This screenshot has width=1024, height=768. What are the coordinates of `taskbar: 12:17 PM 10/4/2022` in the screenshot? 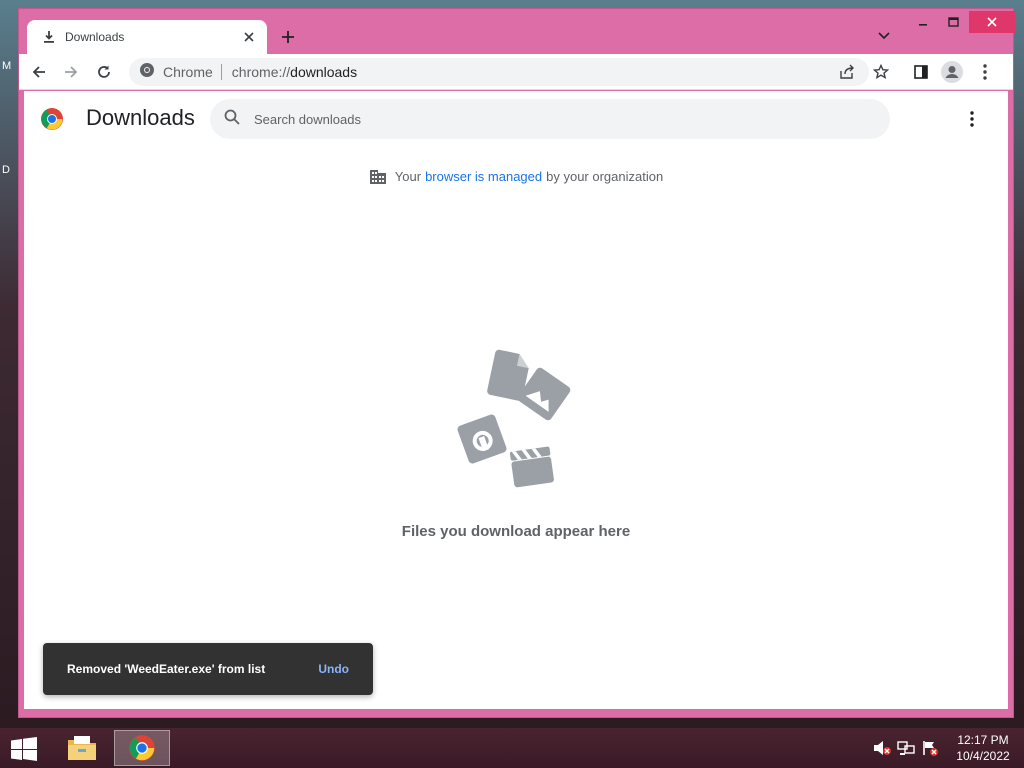 It's located at (512, 748).